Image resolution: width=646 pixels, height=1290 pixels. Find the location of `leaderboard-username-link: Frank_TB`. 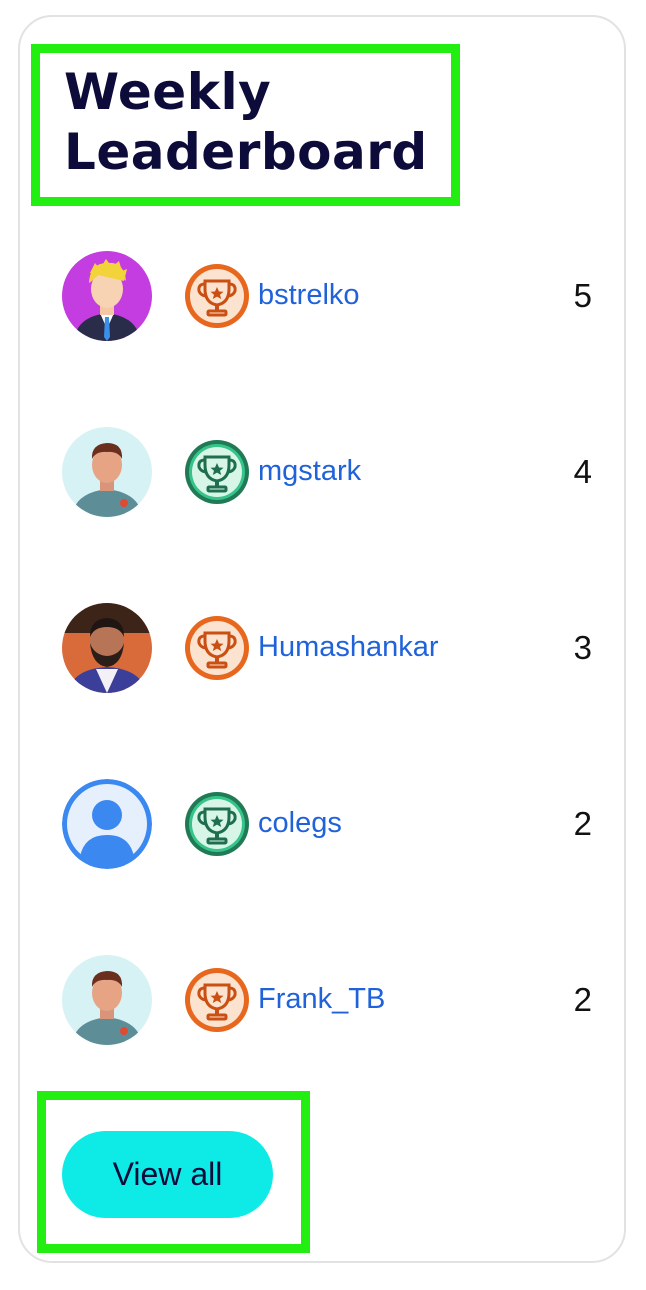

leaderboard-username-link: Frank_TB is located at coordinates (321, 999).